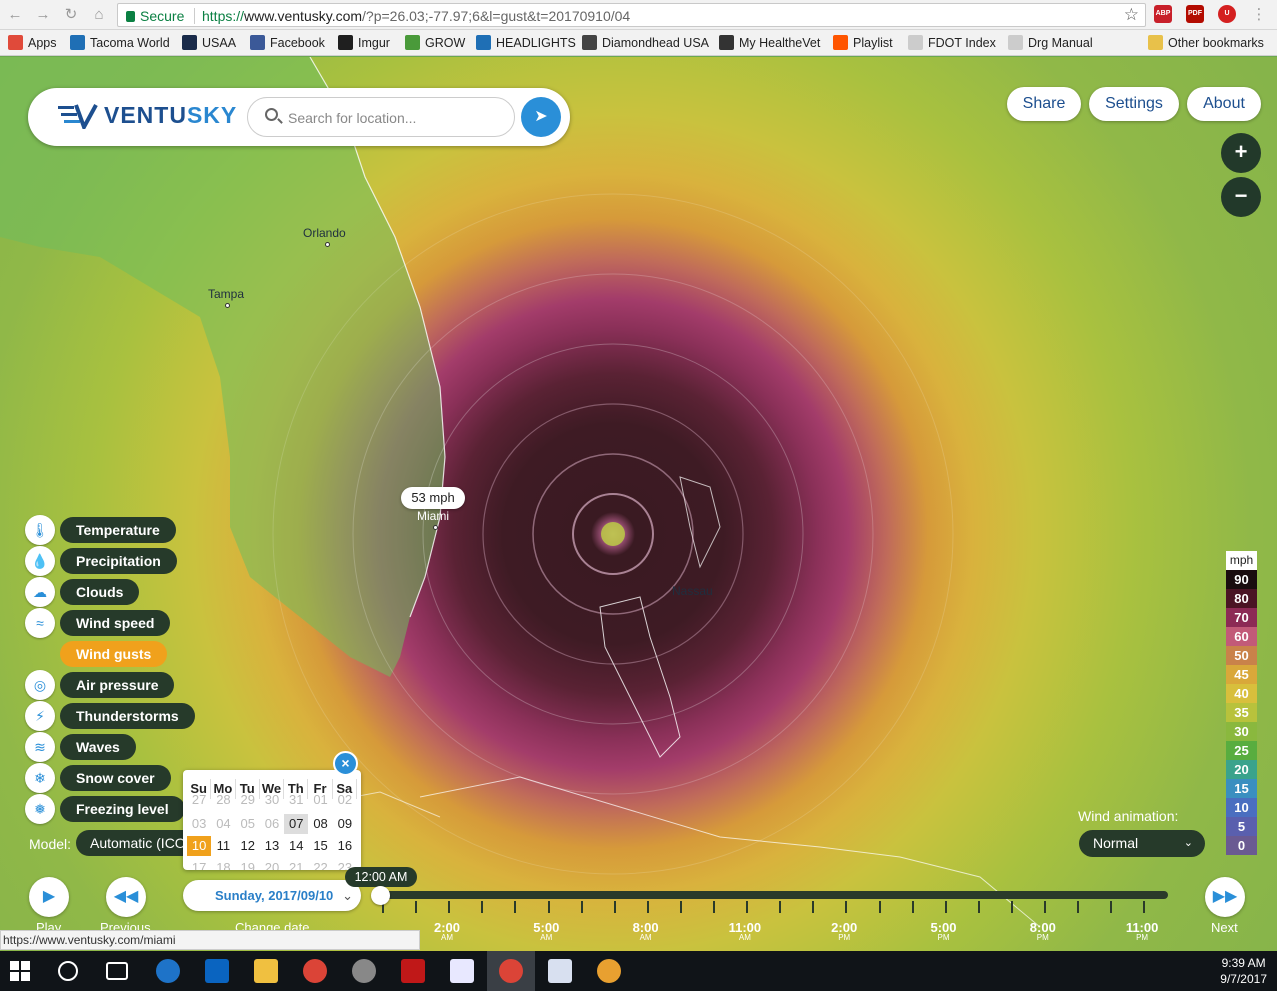  Describe the element at coordinates (296, 800) in the screenshot. I see `calendar-day: 31` at that location.